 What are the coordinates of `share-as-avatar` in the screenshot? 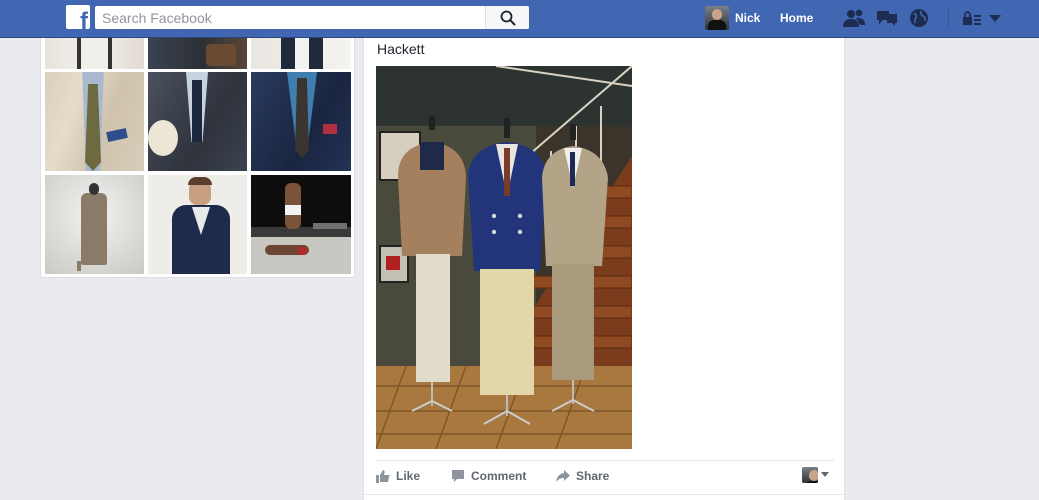 It's located at (810, 475).